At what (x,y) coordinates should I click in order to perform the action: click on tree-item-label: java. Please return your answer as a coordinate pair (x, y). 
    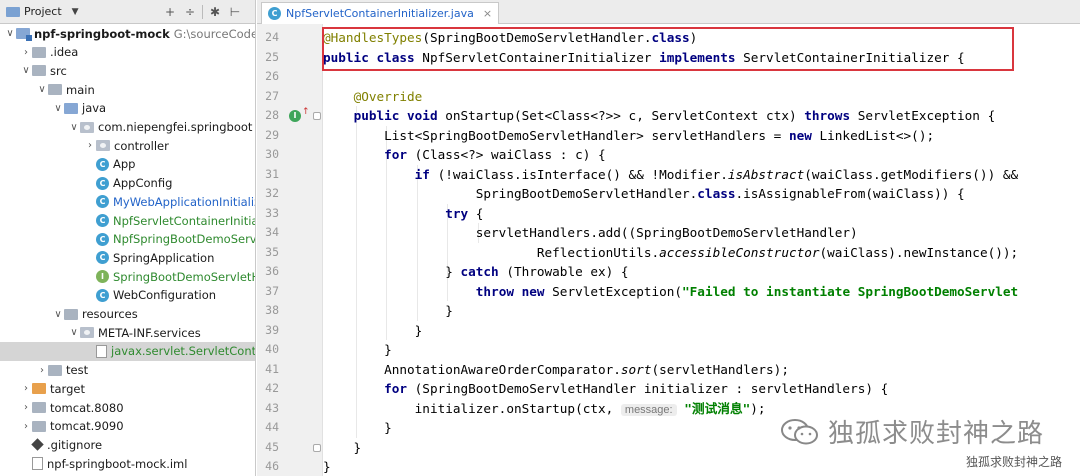
    Looking at the image, I should click on (94, 108).